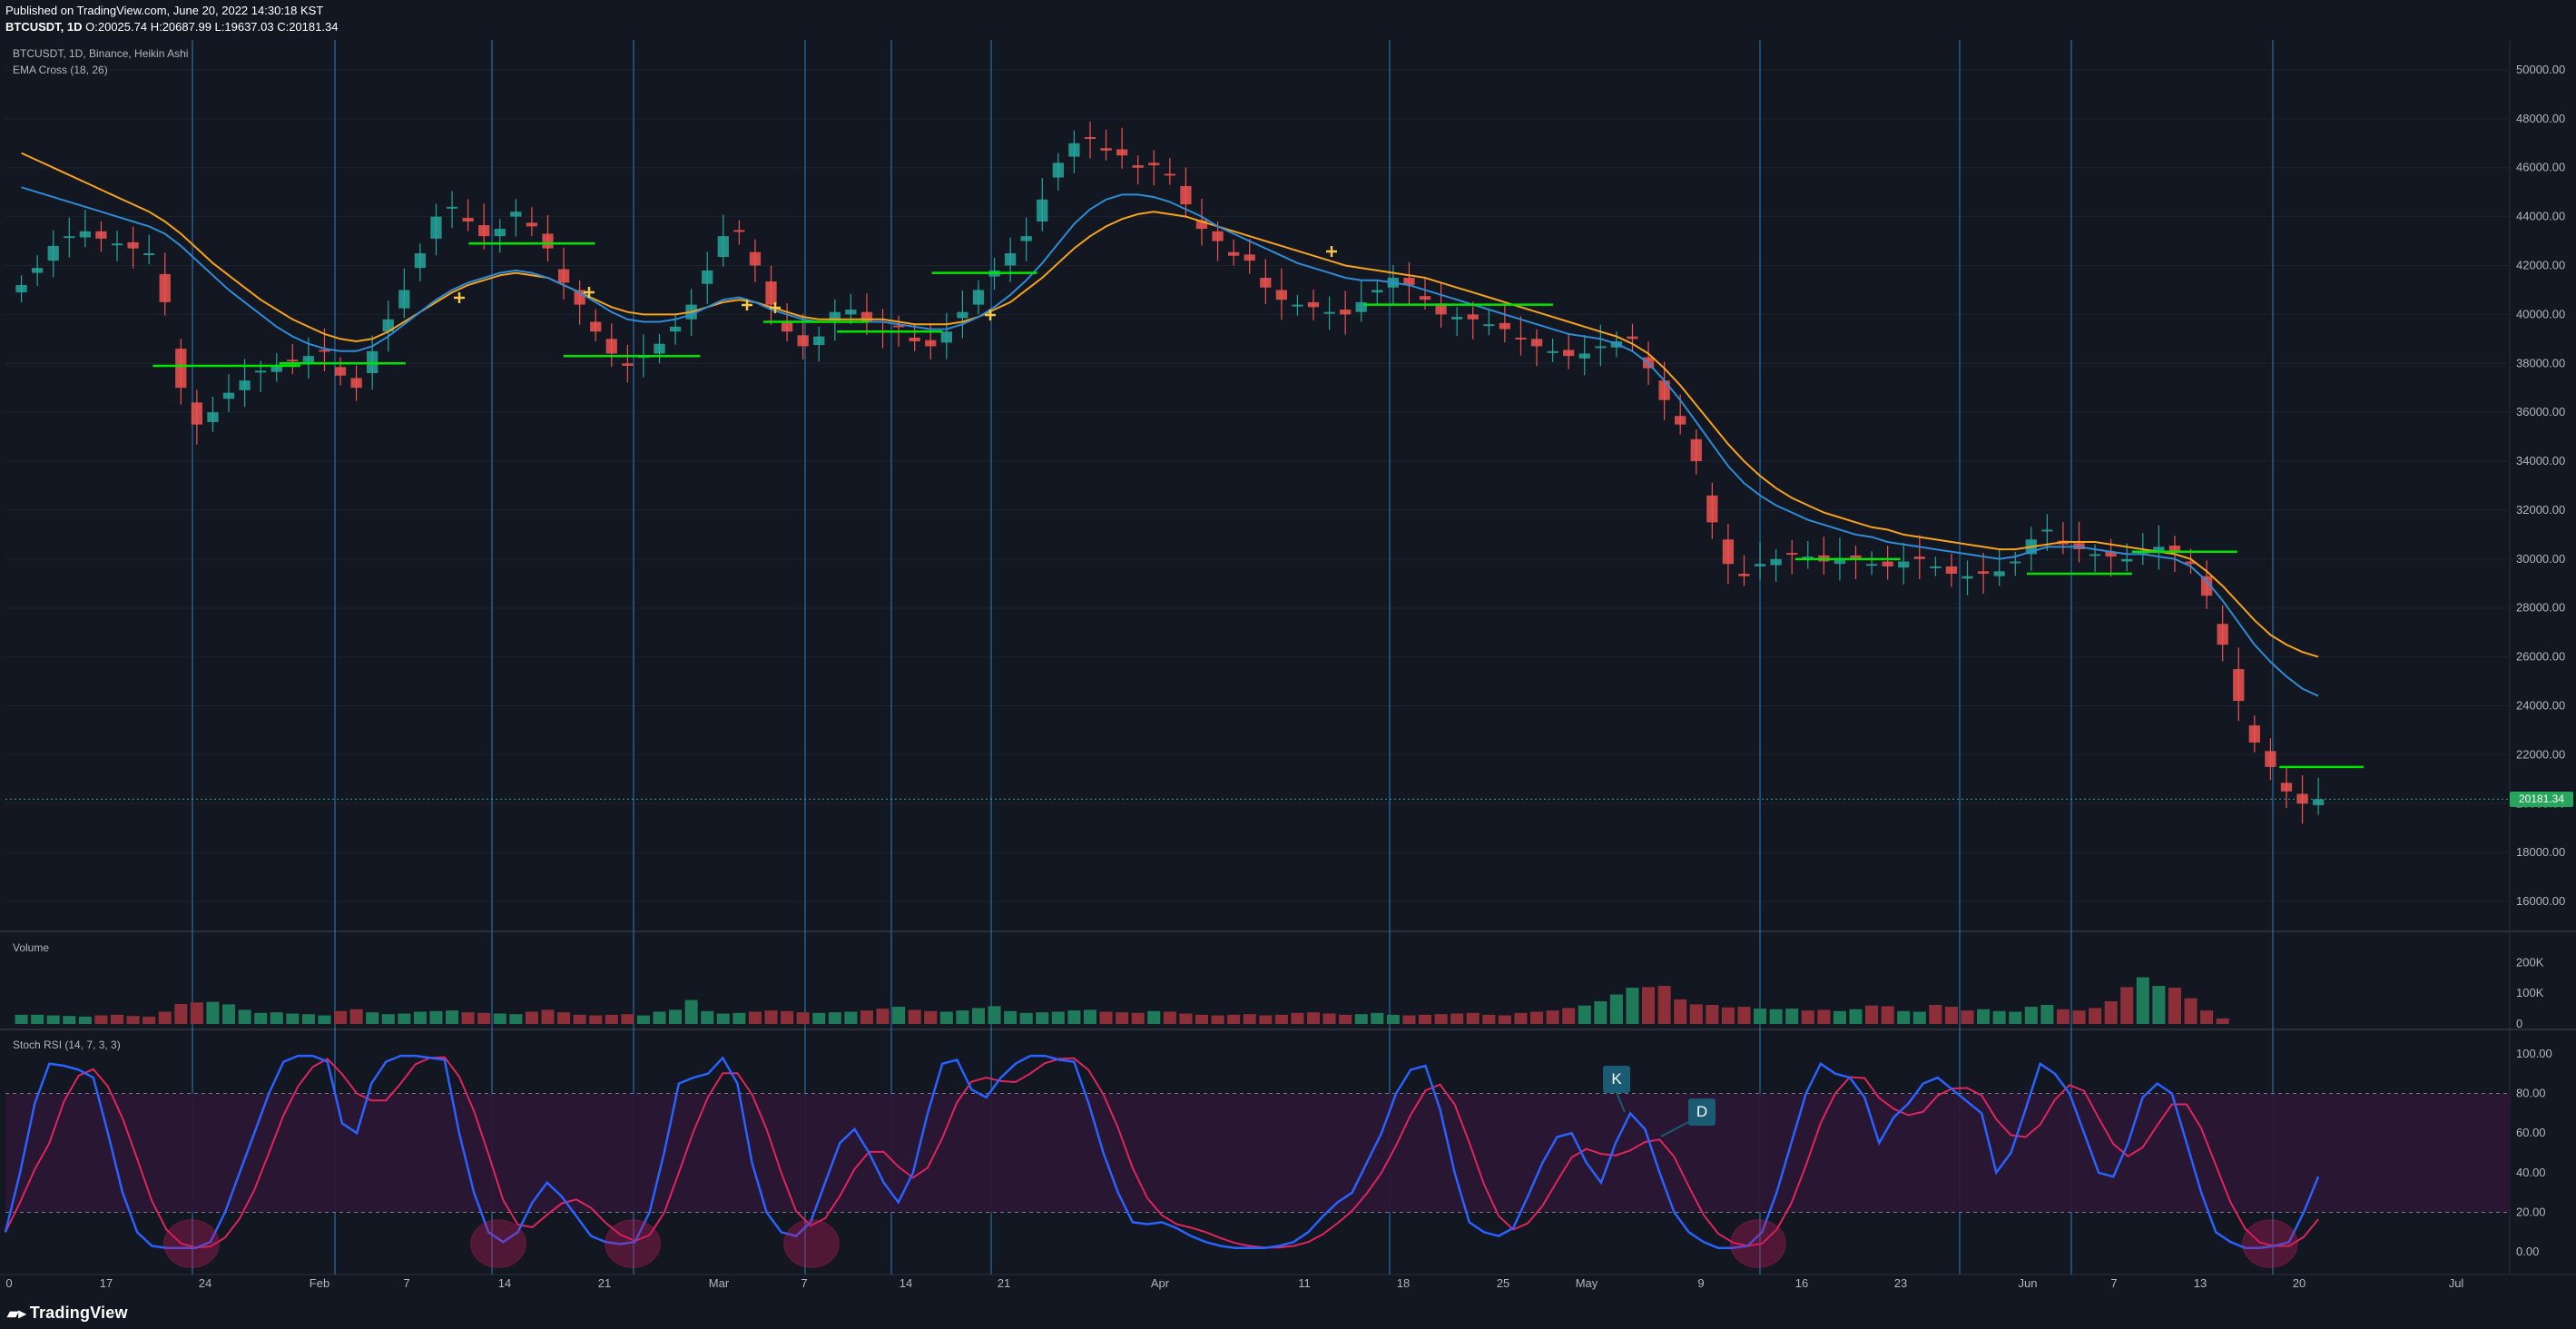 This screenshot has height=1329, width=2576. Describe the element at coordinates (2540, 559) in the screenshot. I see `price-tick-label: 30000.00` at that location.